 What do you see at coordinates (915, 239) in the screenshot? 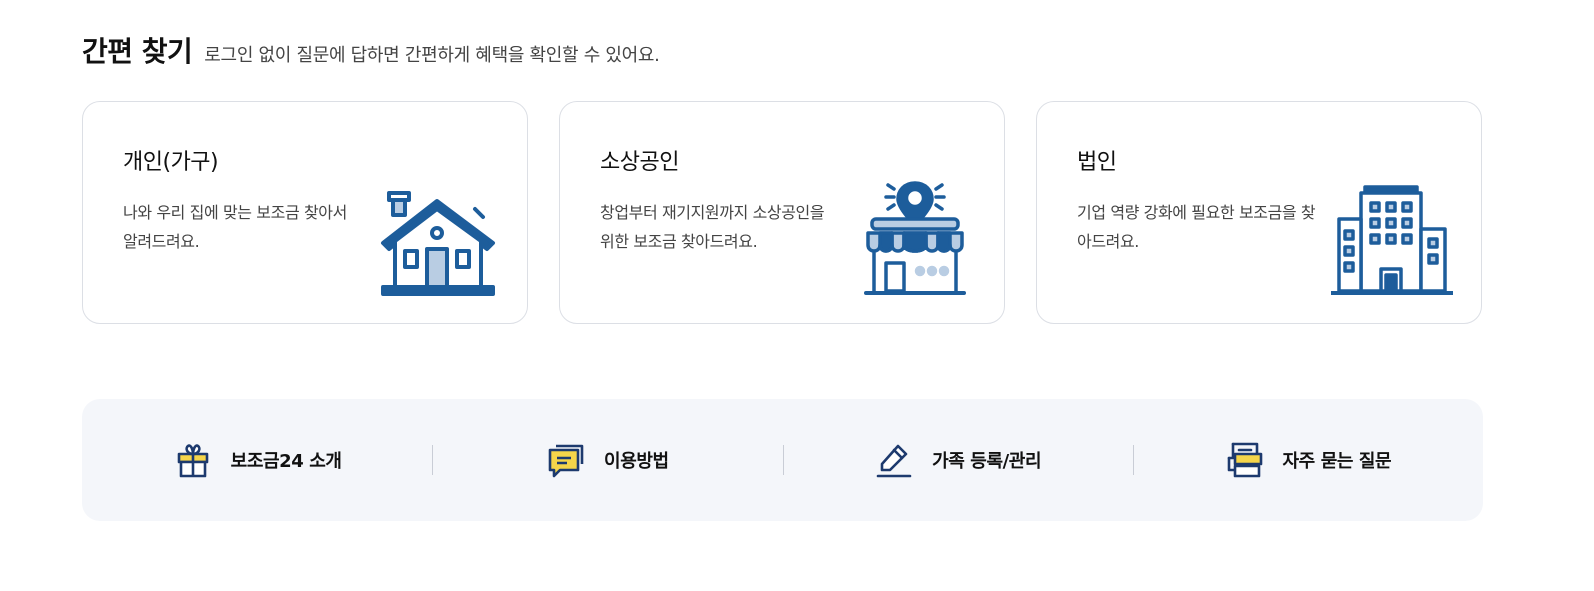
I see `storefront-icon` at bounding box center [915, 239].